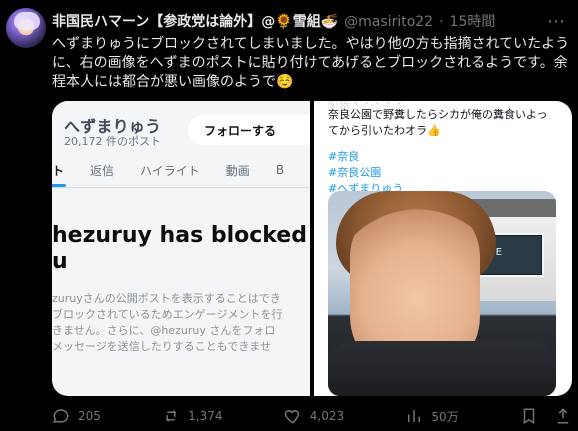  I want to click on hashtag: #奈良公園, so click(355, 172).